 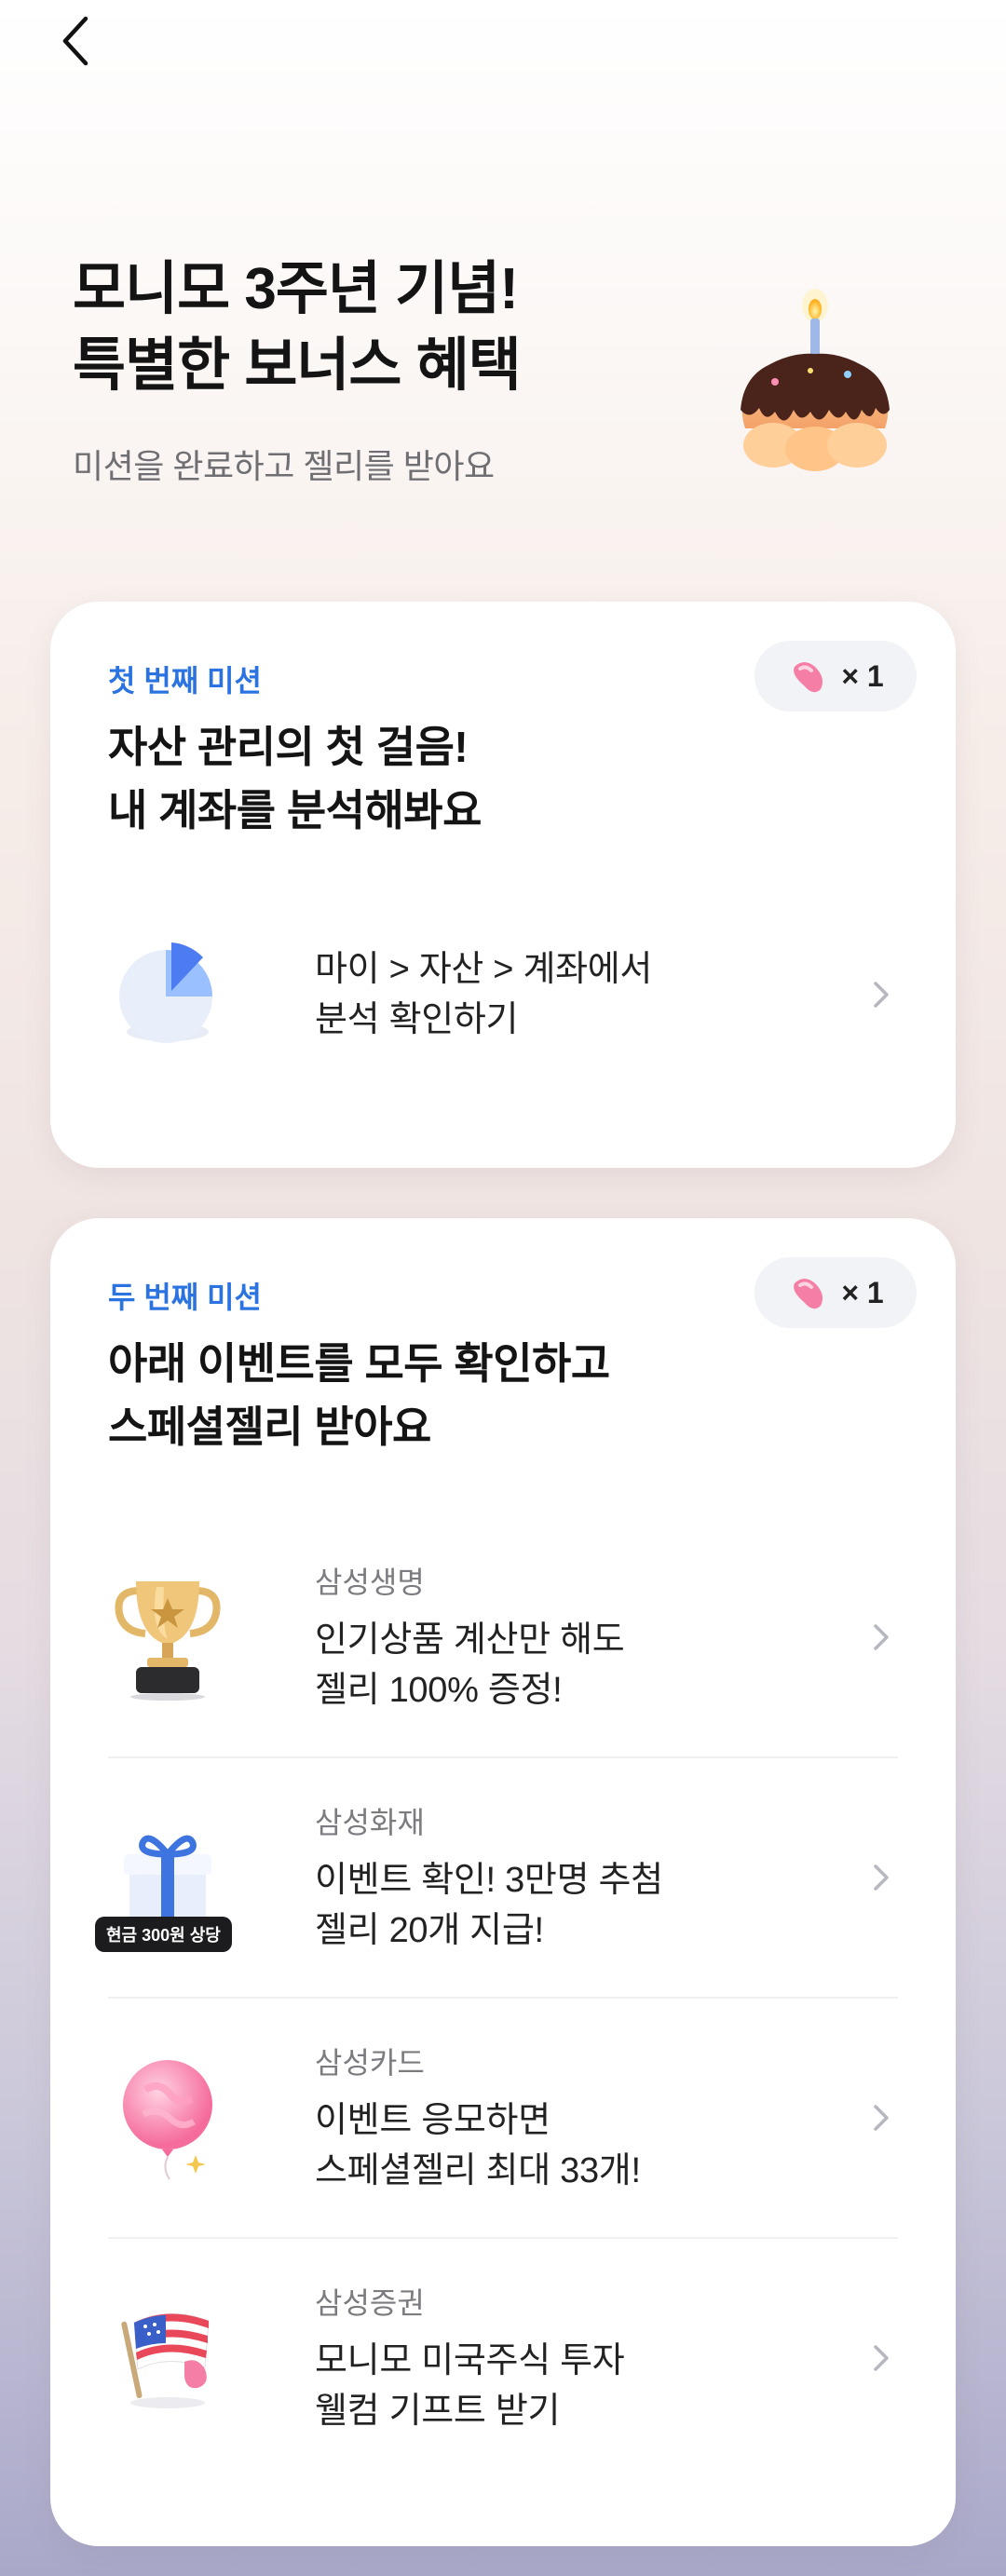 I want to click on cash-badge: 현금 300원 상당, so click(x=163, y=1934).